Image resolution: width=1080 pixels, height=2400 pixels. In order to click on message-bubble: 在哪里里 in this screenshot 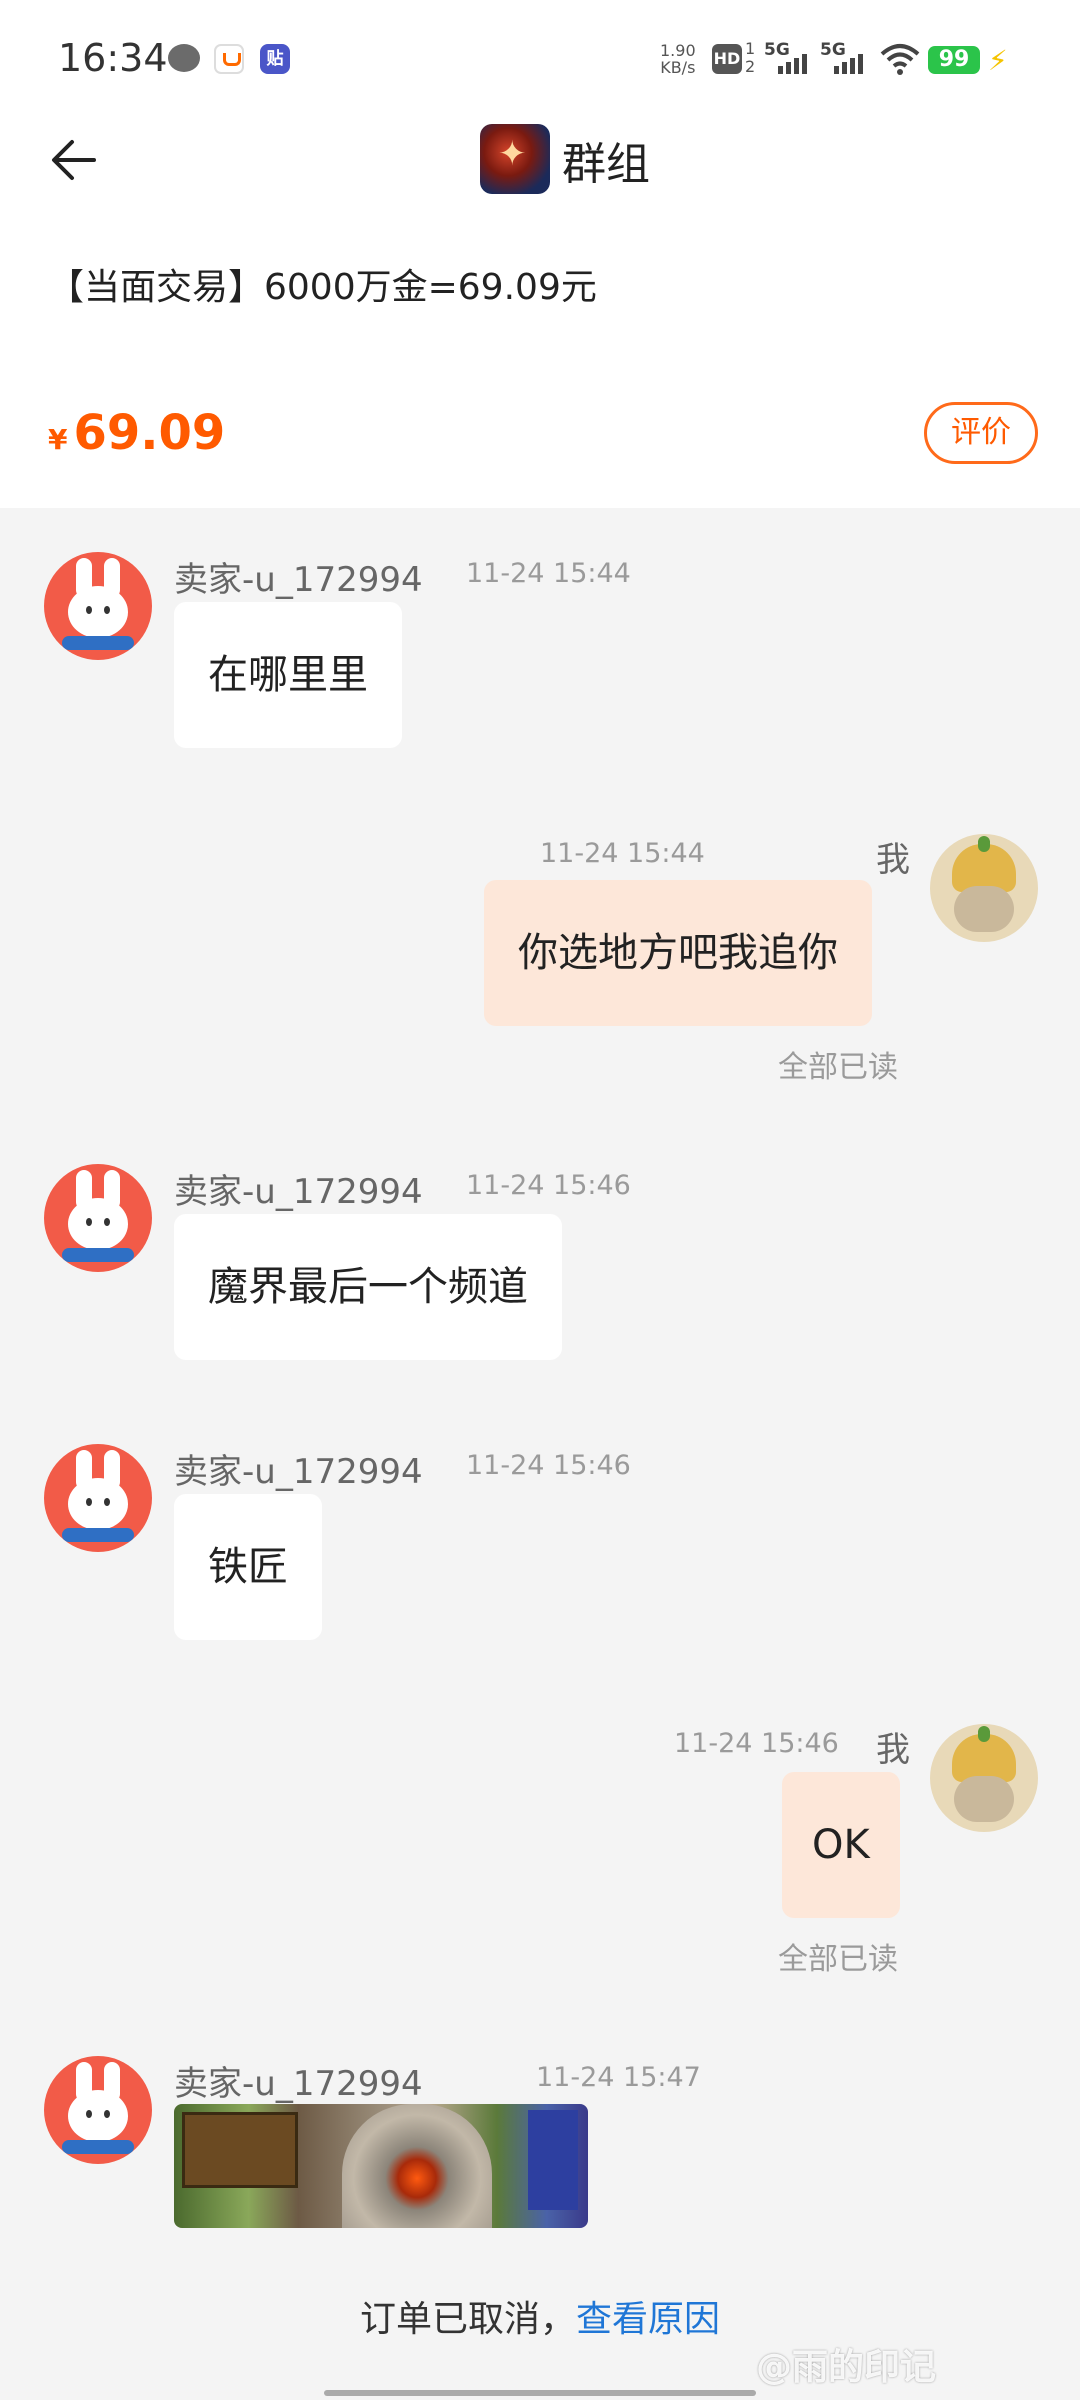, I will do `click(288, 675)`.